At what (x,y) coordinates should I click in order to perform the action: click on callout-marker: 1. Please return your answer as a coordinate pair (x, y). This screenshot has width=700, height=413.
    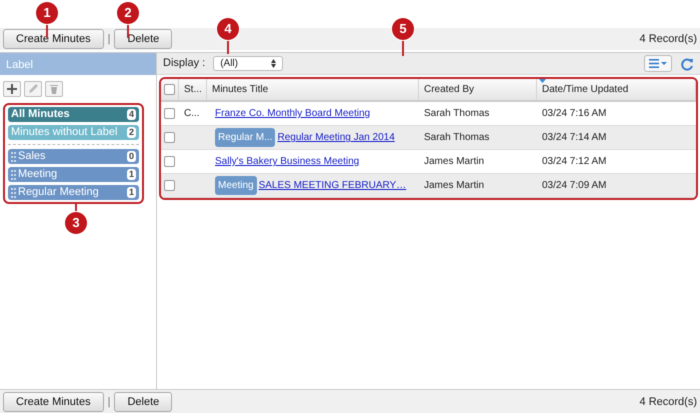
    Looking at the image, I should click on (47, 13).